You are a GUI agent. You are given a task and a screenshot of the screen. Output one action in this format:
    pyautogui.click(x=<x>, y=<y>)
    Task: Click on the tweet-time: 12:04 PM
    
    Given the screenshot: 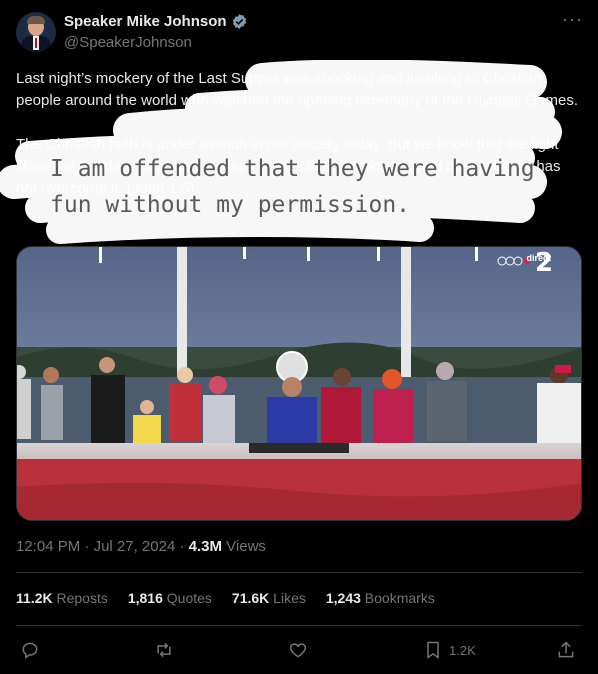 What is the action you would take?
    pyautogui.click(x=48, y=546)
    